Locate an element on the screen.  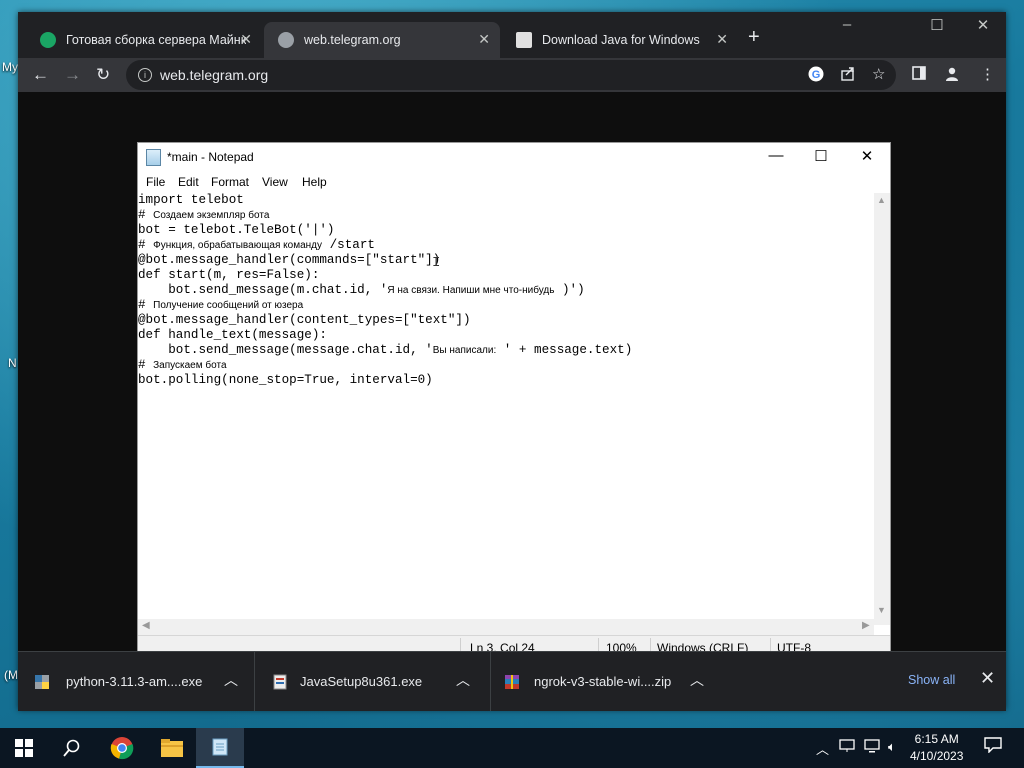
code-line: # Запускаем бота is located at coordinates (506, 365).